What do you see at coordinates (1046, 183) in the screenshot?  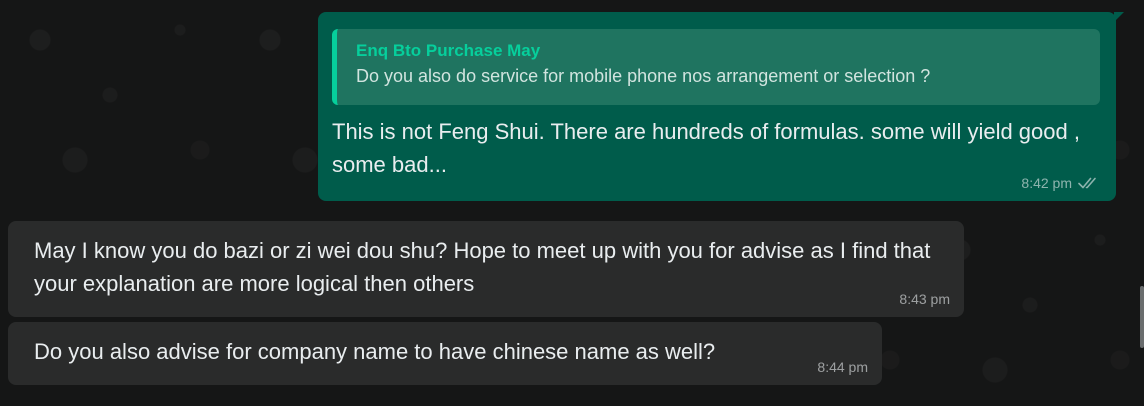 I see `message-time: 8:42 pm` at bounding box center [1046, 183].